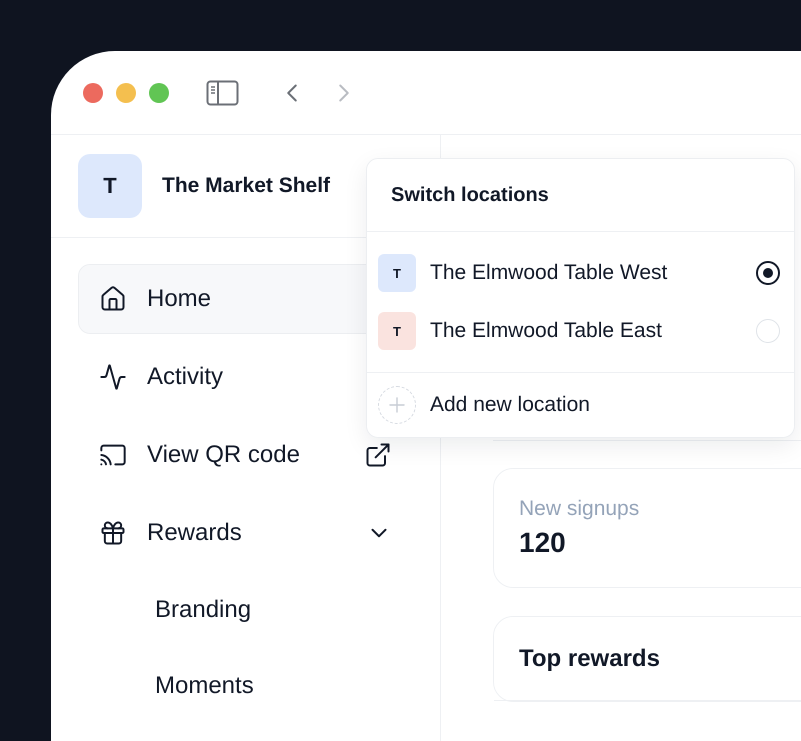  Describe the element at coordinates (579, 509) in the screenshot. I see `stat-label: New signups` at that location.